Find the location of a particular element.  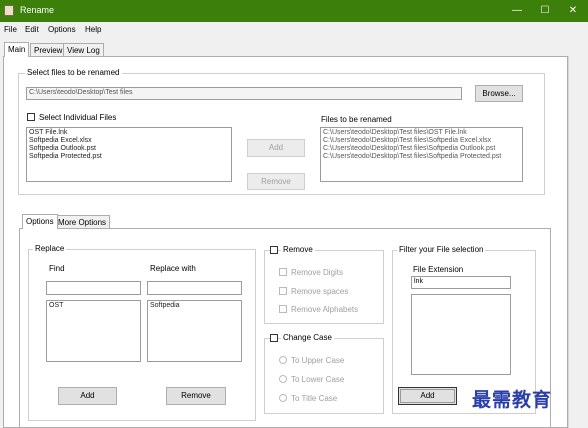

extension-list is located at coordinates (461, 334).